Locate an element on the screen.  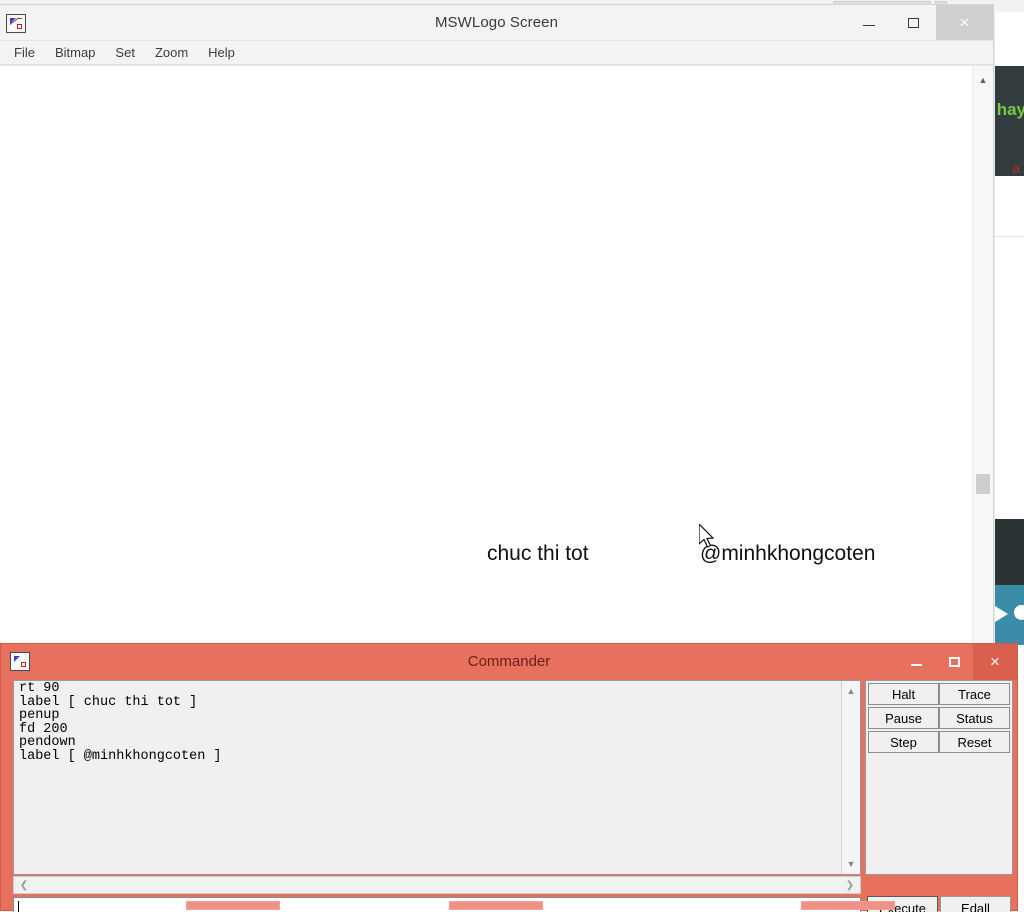
history-horizontal-scrollbar: ❮ ❯ is located at coordinates (437, 885).